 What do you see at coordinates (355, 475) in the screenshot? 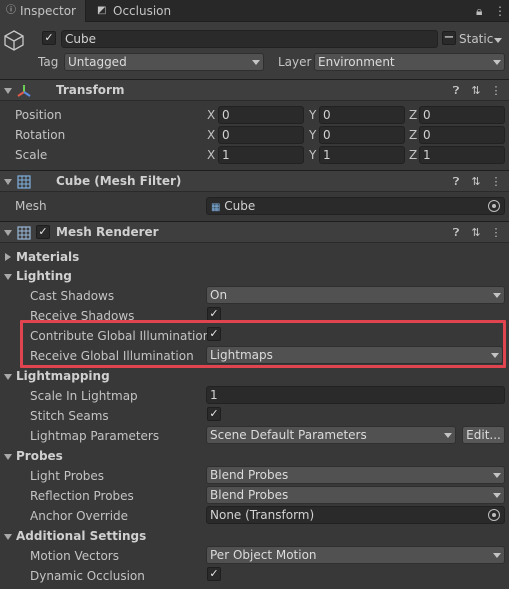
I see `light-probes-dropdown: Blend Probes` at bounding box center [355, 475].